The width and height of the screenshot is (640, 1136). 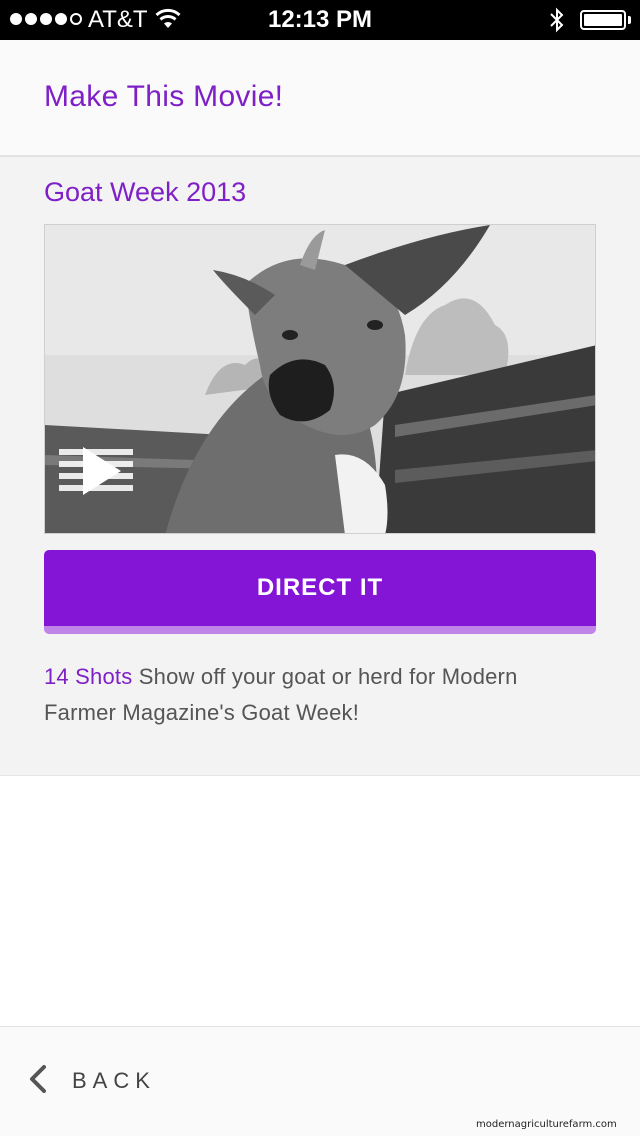 What do you see at coordinates (557, 22) in the screenshot?
I see `bluetooth-icon` at bounding box center [557, 22].